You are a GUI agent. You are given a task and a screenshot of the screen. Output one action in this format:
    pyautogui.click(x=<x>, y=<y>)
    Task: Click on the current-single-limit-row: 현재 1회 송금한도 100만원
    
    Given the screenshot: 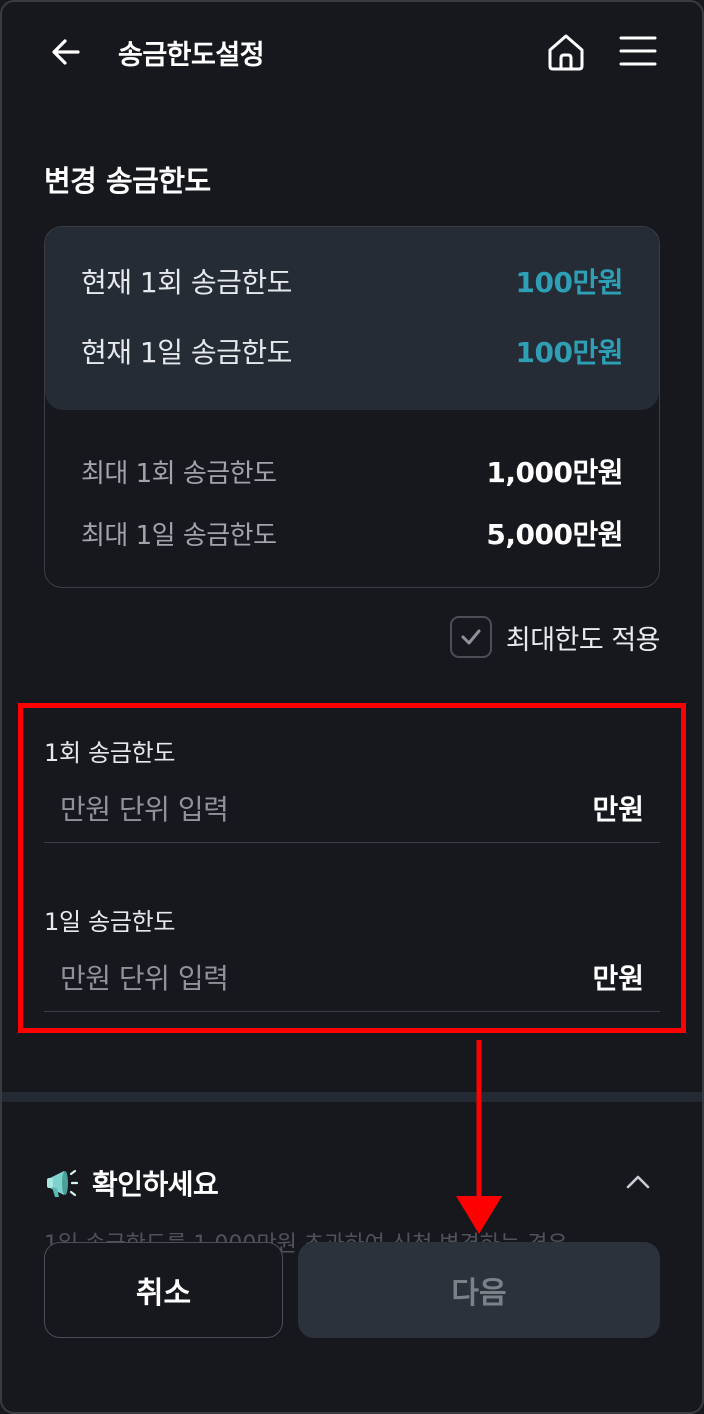 What is the action you would take?
    pyautogui.click(x=352, y=281)
    